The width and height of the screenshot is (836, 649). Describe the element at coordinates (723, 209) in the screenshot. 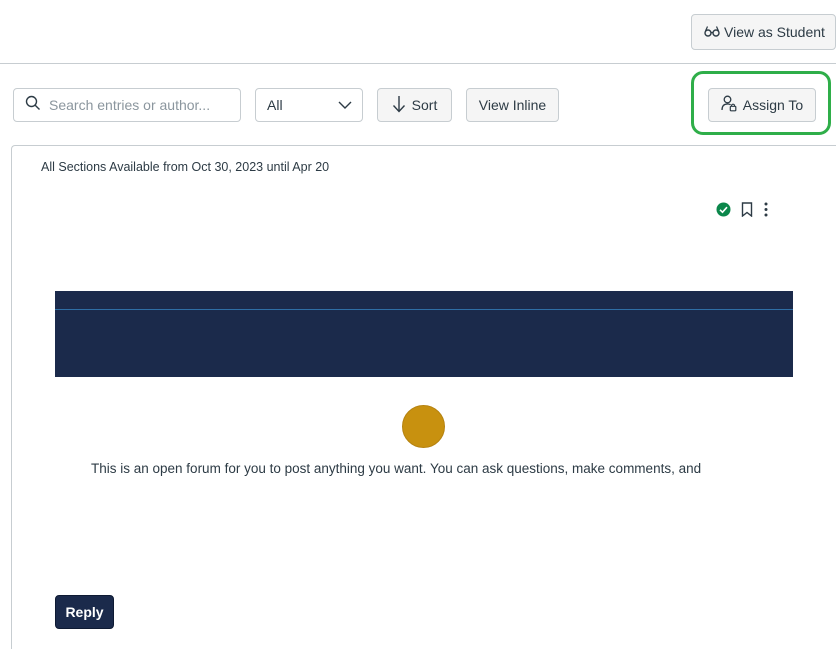

I see `published-check-icon` at that location.